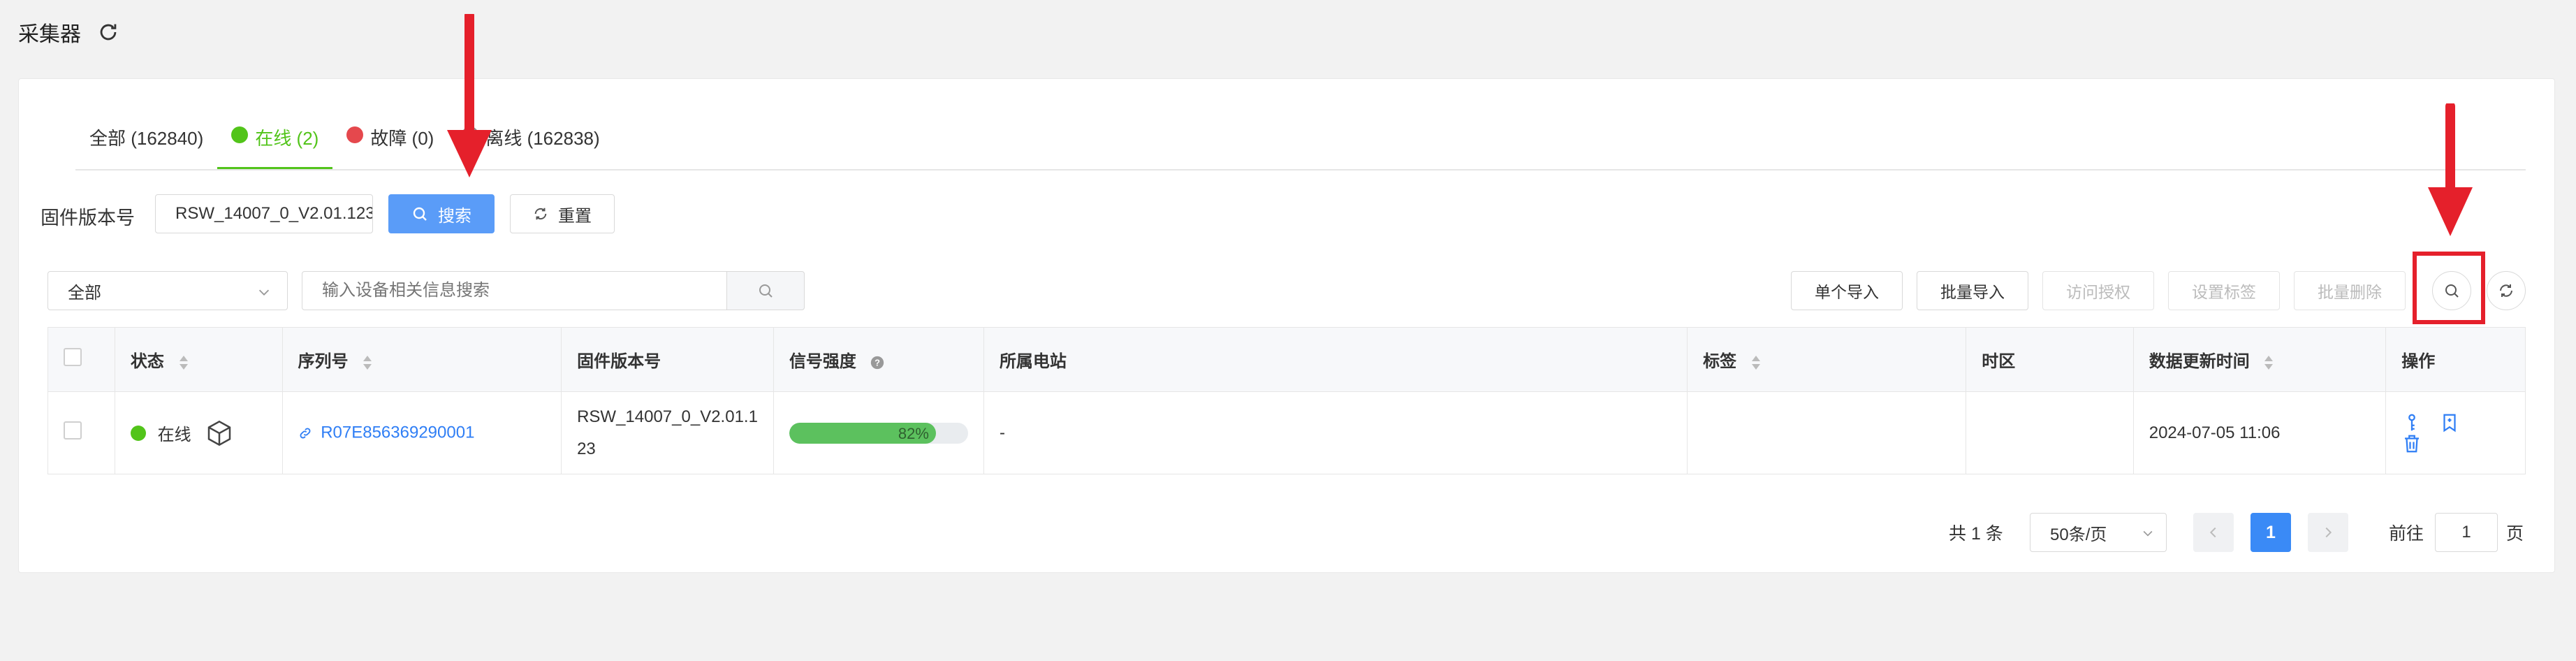  What do you see at coordinates (2271, 532) in the screenshot?
I see `page-number-current: 1` at bounding box center [2271, 532].